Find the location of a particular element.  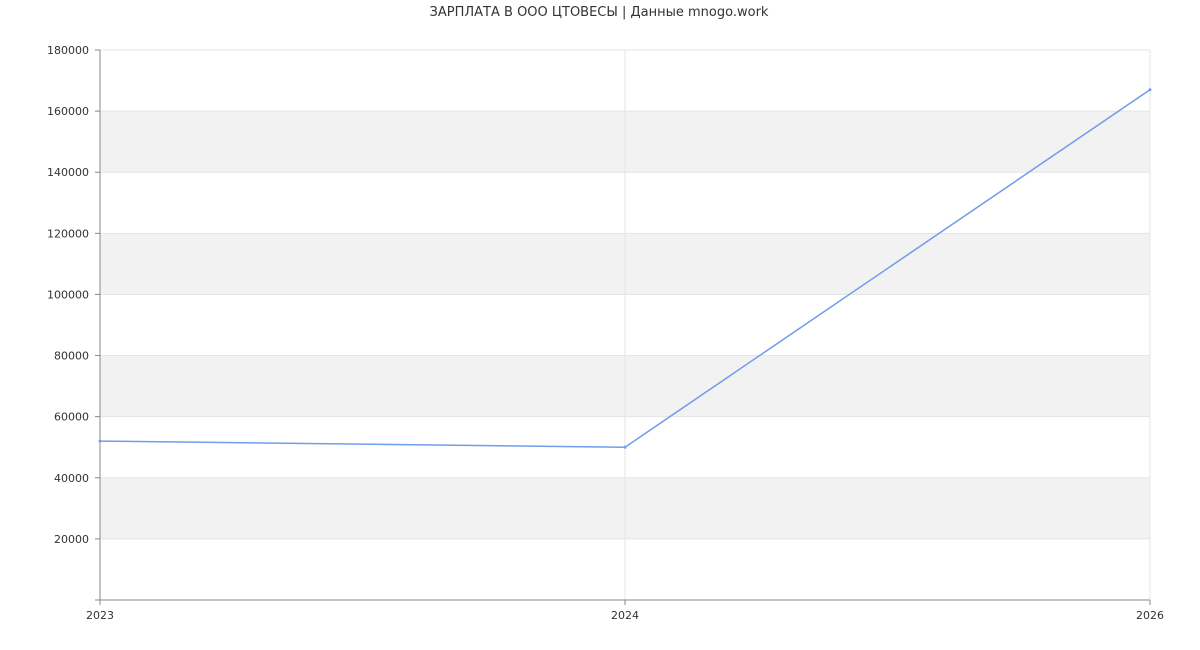

y-tick-label: 20000 is located at coordinates (71, 539).